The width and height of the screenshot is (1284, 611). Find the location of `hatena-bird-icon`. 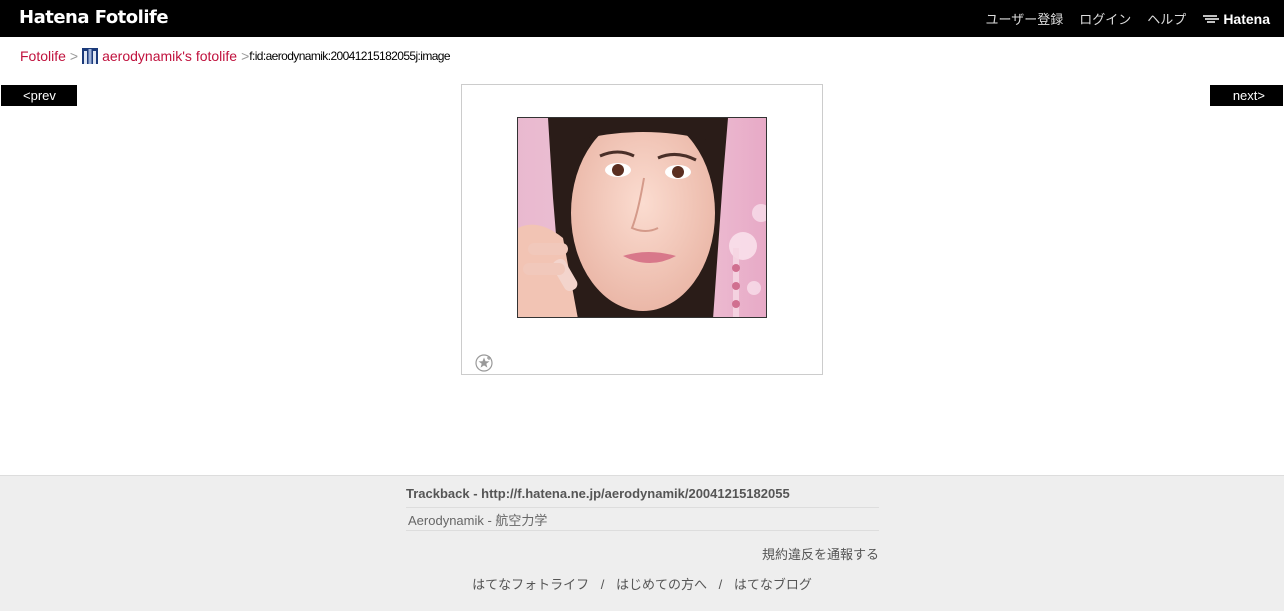

hatena-bird-icon is located at coordinates (1211, 18).